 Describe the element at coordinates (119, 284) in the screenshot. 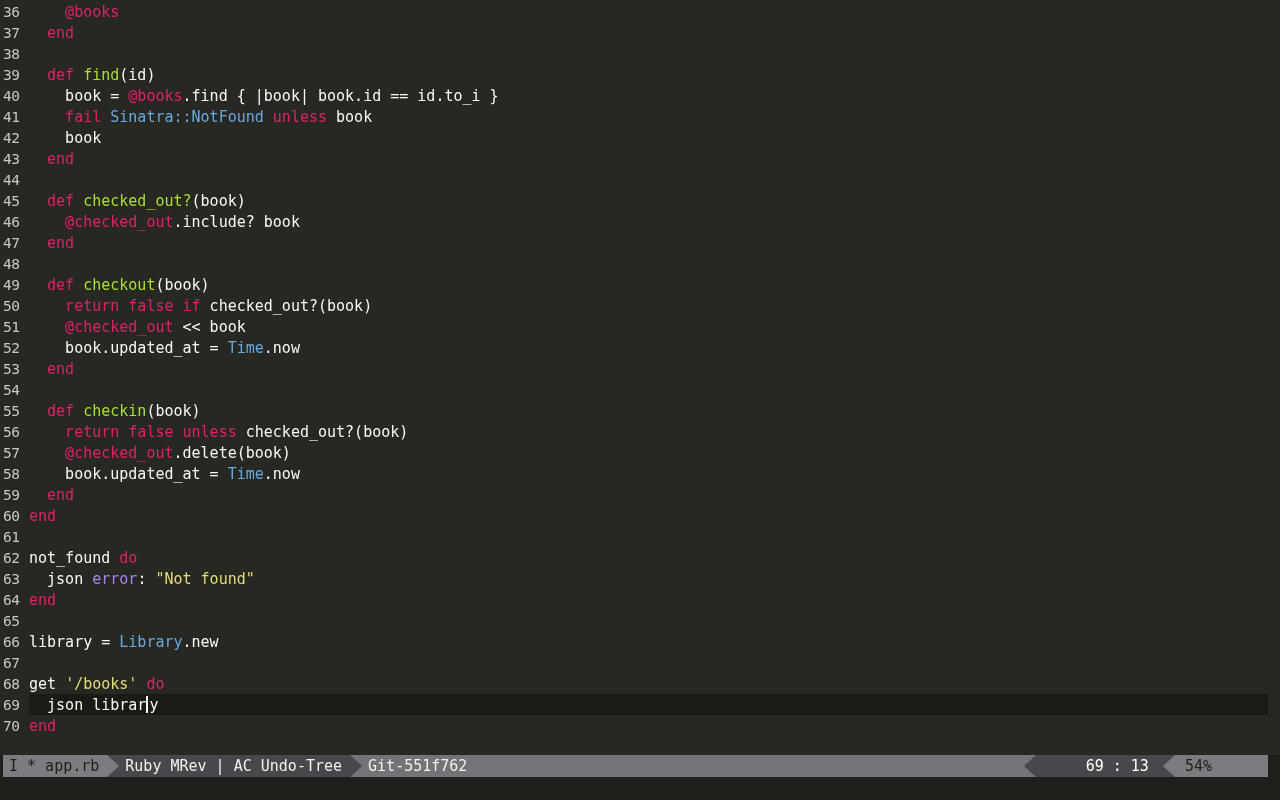

I see `code-text: checkout` at that location.